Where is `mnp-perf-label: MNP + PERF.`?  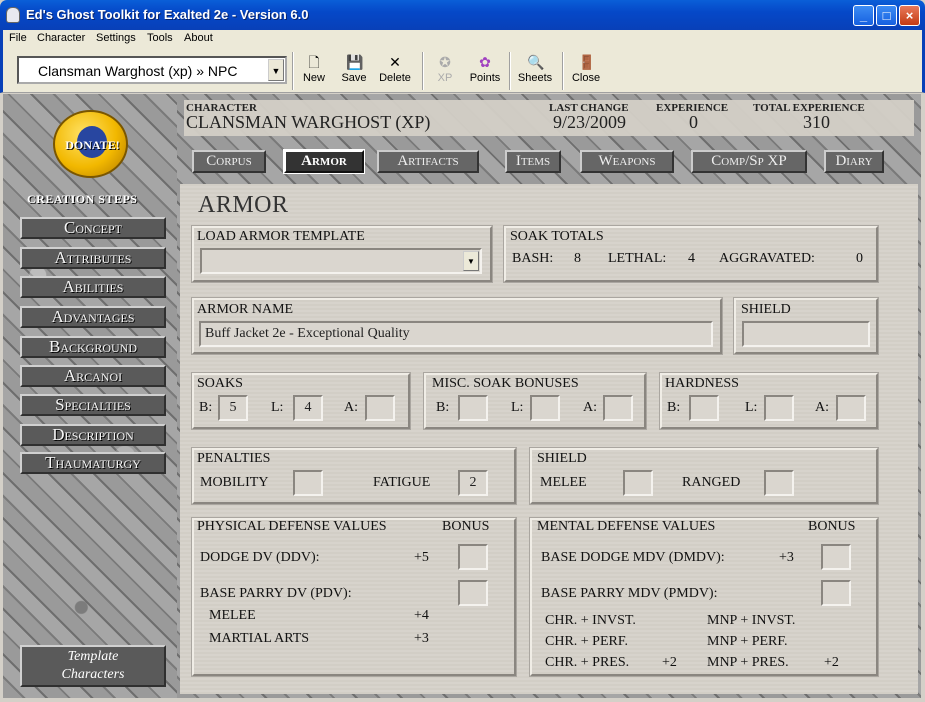
mnp-perf-label: MNP + PERF. is located at coordinates (747, 641).